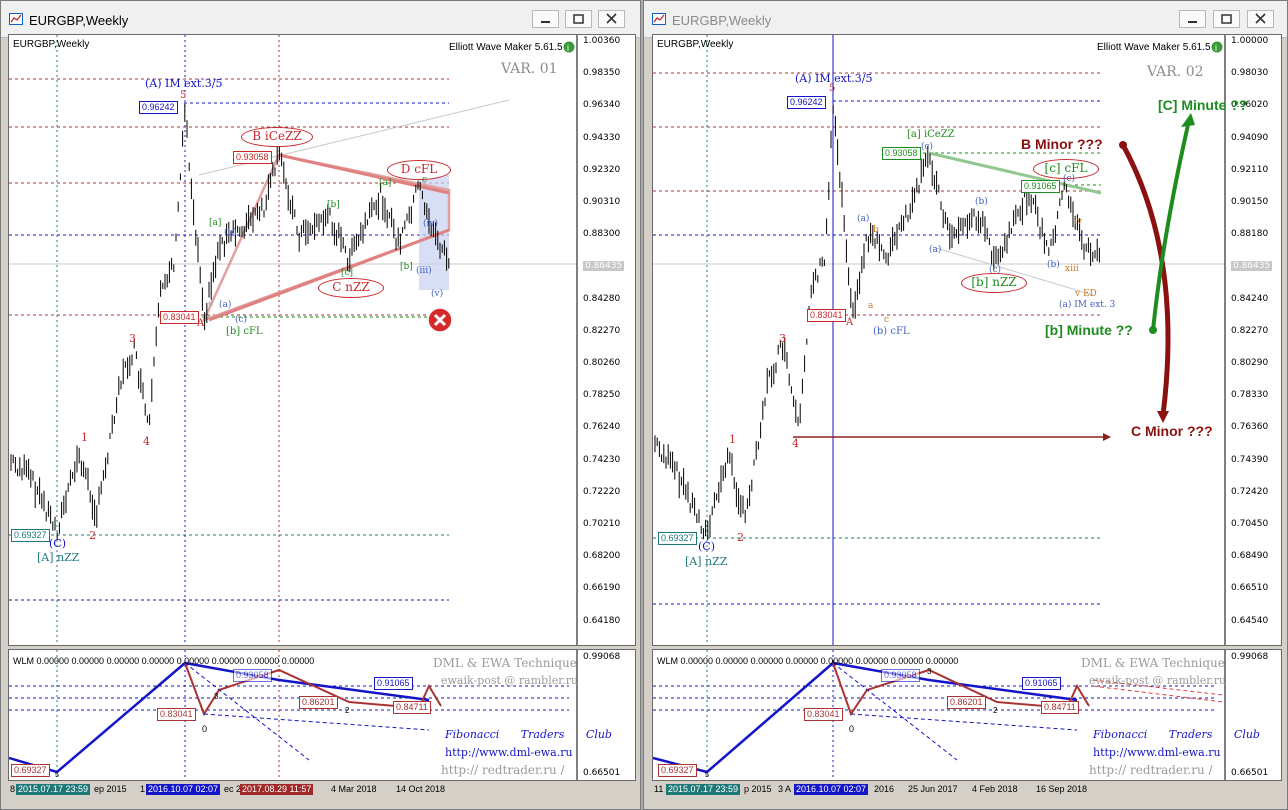 This screenshot has height=810, width=1288. What do you see at coordinates (215, 223) in the screenshot?
I see `wave-a-br: [a]` at bounding box center [215, 223].